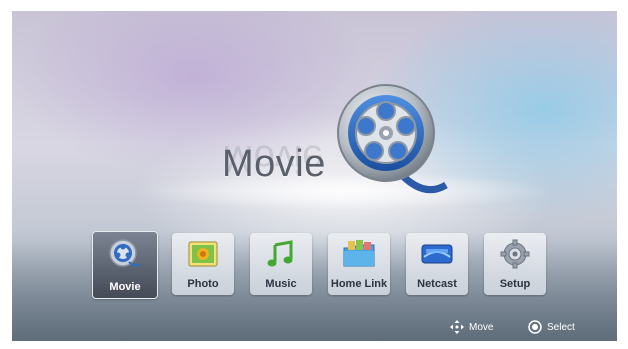  Describe the element at coordinates (125, 253) in the screenshot. I see `film-reel-icon` at that location.